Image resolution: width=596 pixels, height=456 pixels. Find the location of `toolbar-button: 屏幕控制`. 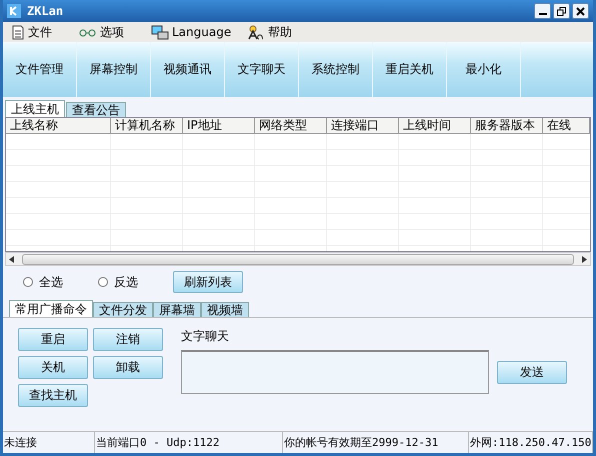

toolbar-button: 屏幕控制 is located at coordinates (114, 69).